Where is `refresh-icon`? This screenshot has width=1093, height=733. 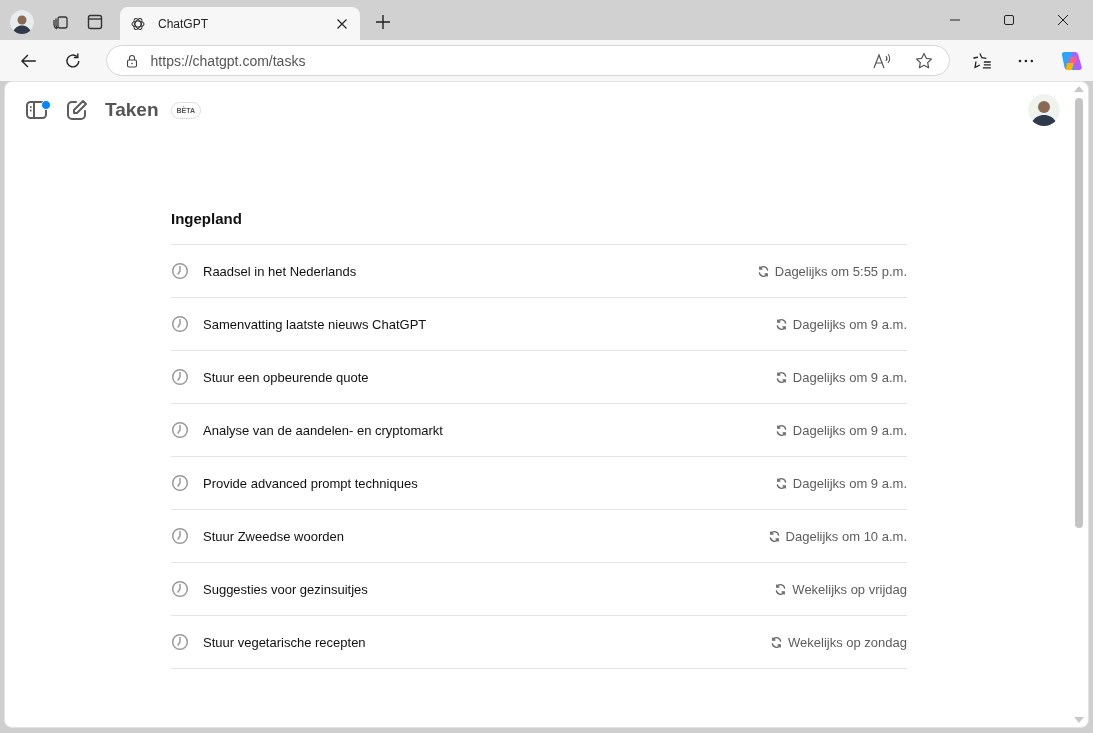
refresh-icon is located at coordinates (72, 60).